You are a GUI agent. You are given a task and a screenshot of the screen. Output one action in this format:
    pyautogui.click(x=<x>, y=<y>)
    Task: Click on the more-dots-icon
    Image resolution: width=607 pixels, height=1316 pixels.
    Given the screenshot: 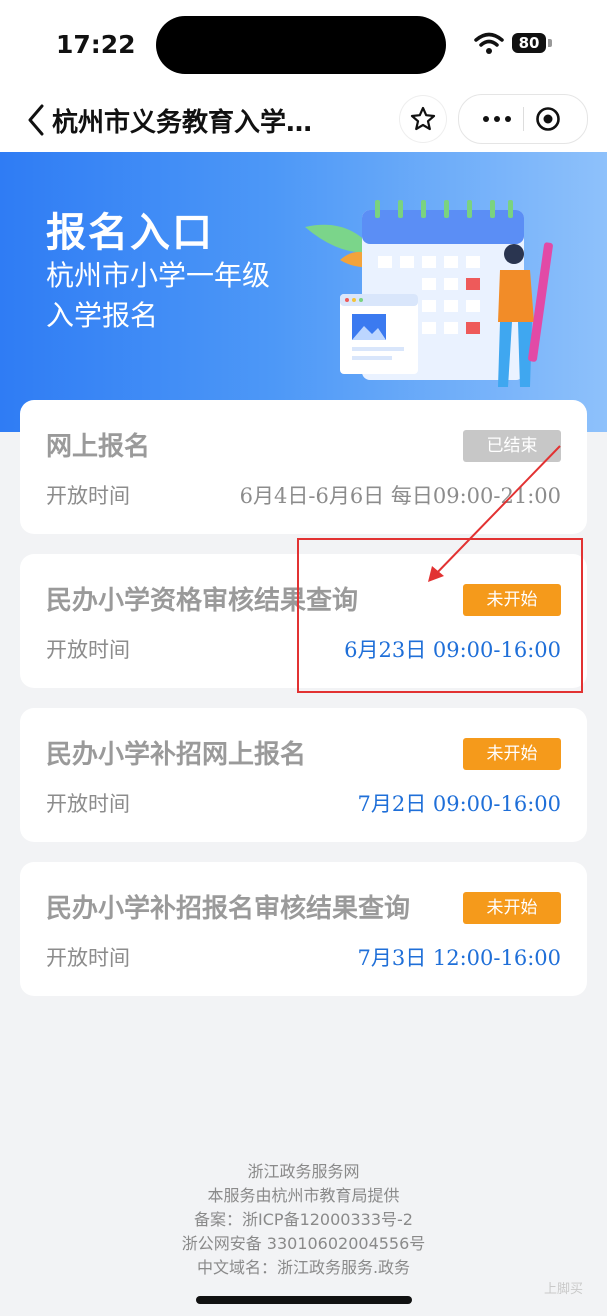 What is the action you would take?
    pyautogui.click(x=497, y=119)
    